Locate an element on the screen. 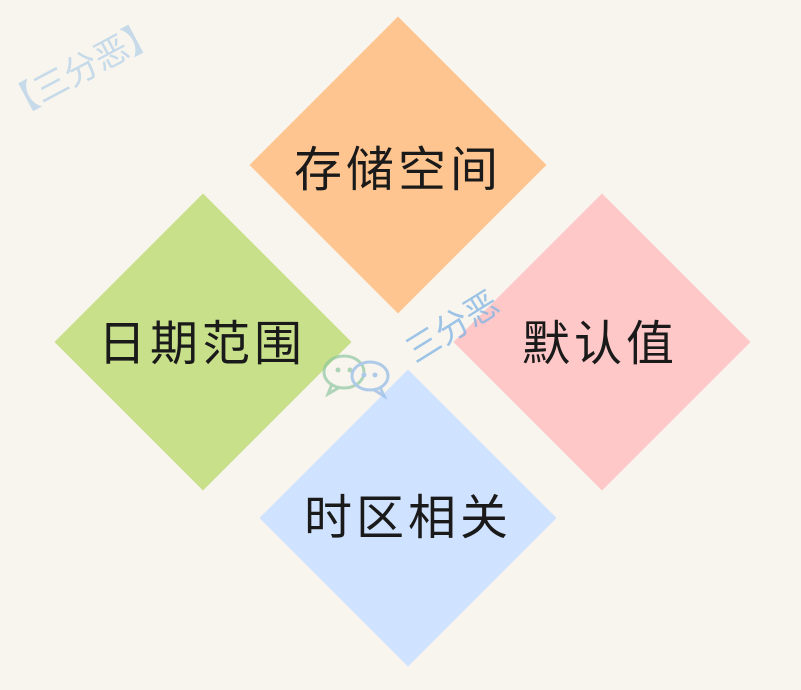  label-right: 默认值 is located at coordinates (600, 344).